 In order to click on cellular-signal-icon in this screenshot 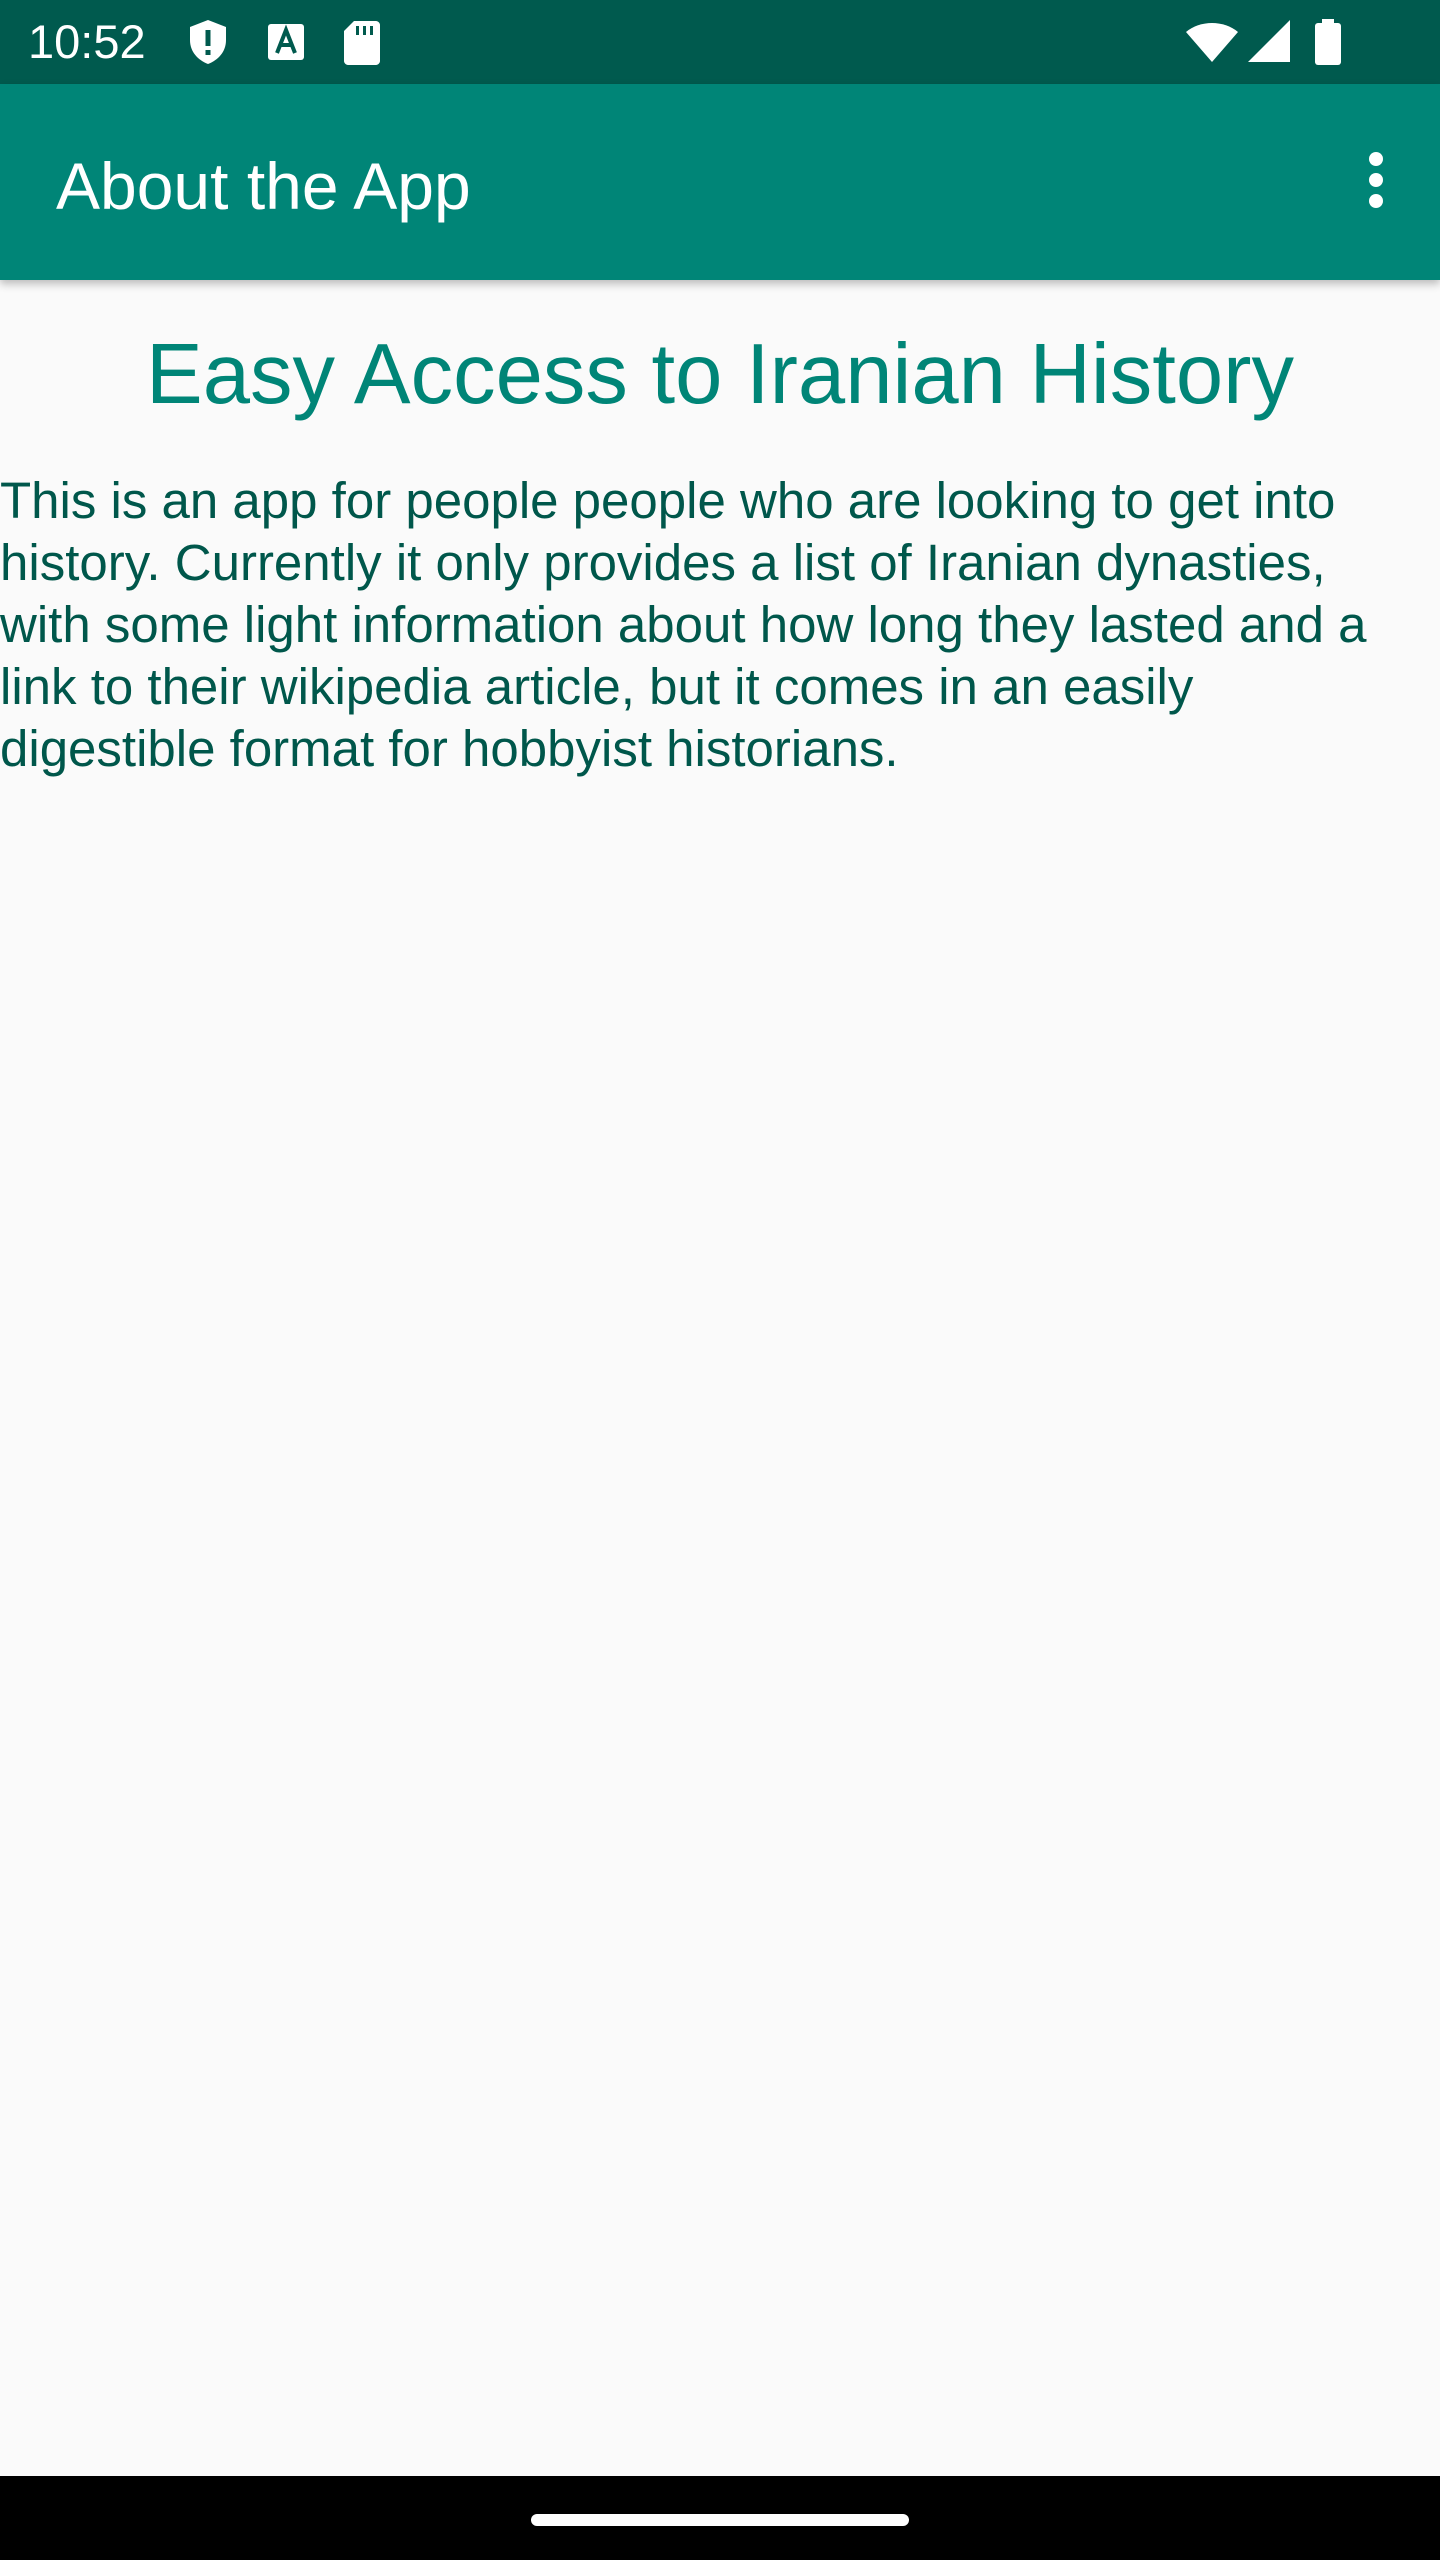, I will do `click(1269, 42)`.